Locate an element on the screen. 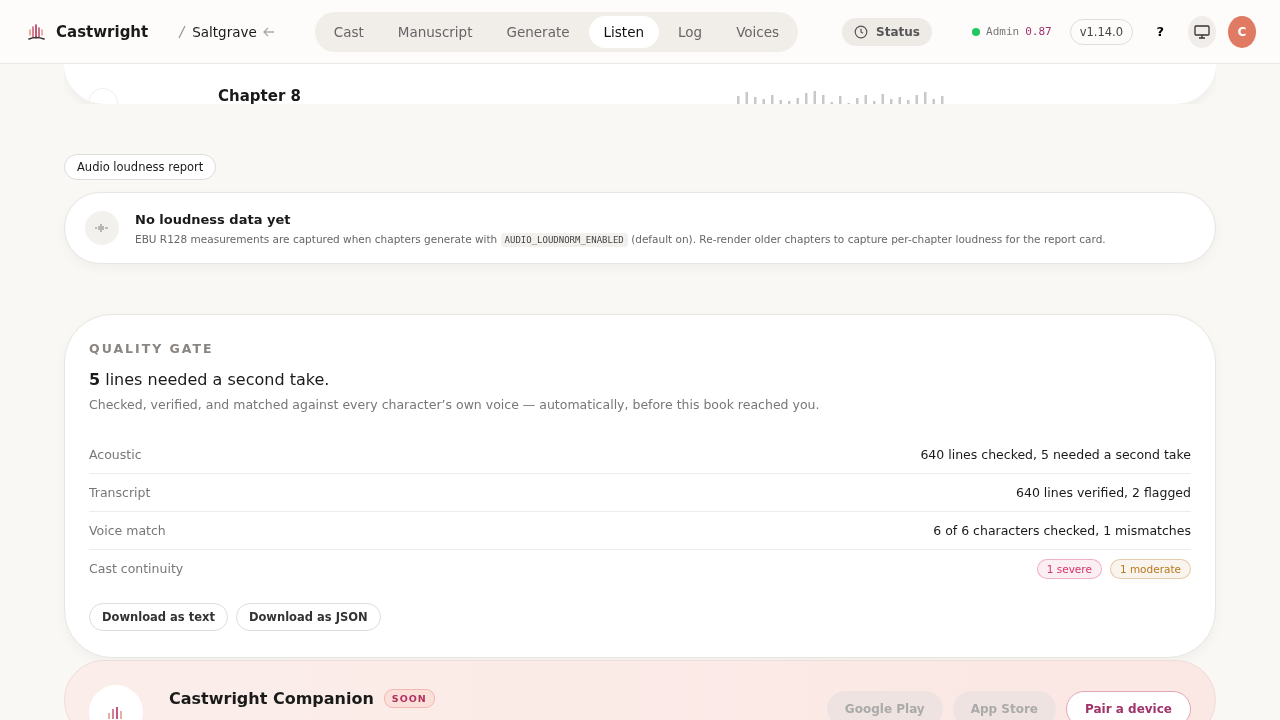 This screenshot has height=720, width=1280. severity-tag: 1 severe is located at coordinates (1069, 568).